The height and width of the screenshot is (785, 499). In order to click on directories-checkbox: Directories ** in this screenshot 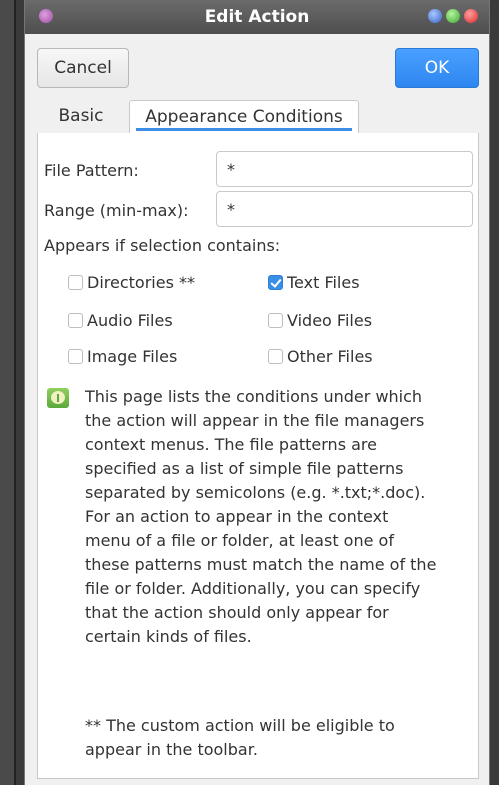, I will do `click(131, 282)`.